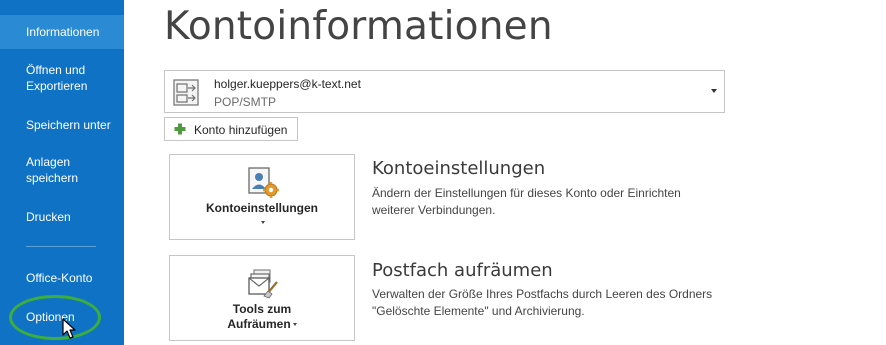 This screenshot has width=886, height=345. What do you see at coordinates (262, 309) in the screenshot?
I see `cleanup-tools-label-line1: Tools zum` at bounding box center [262, 309].